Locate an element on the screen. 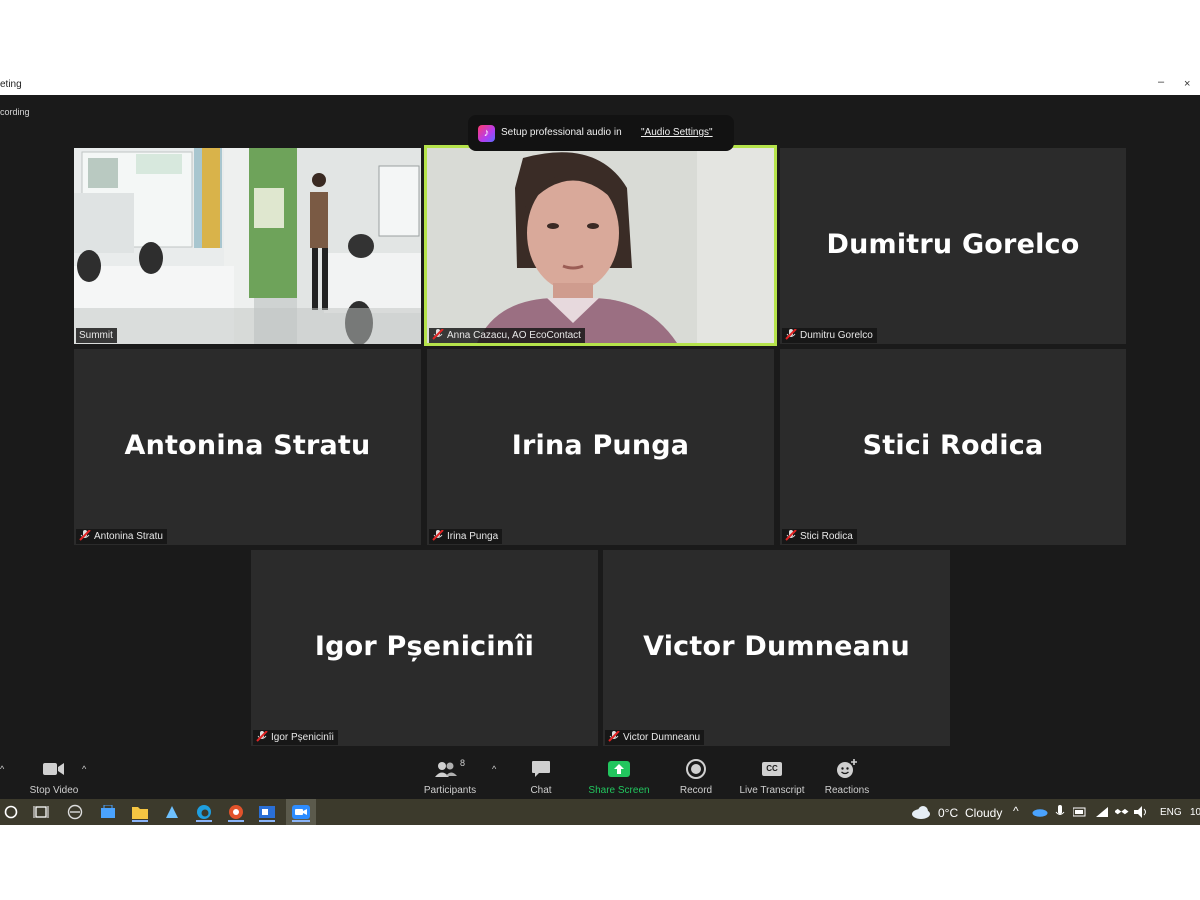 This screenshot has width=1200, height=900. participant-display-name: Irina Punga is located at coordinates (600, 445).